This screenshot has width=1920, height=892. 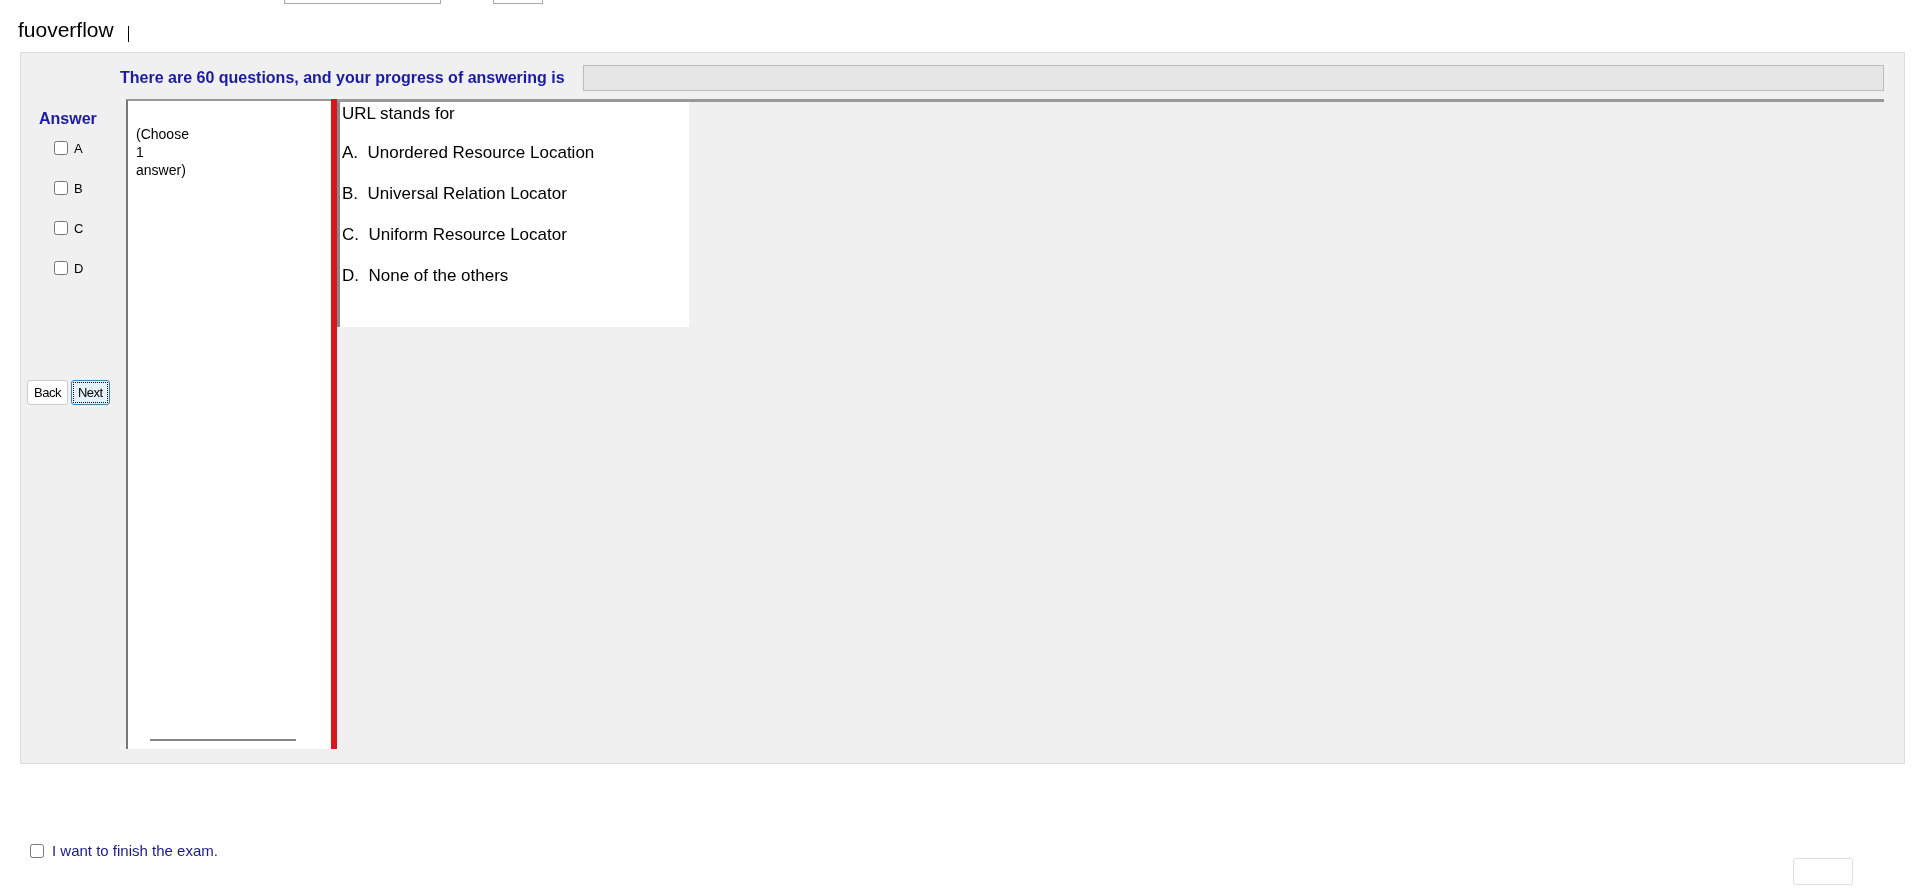 What do you see at coordinates (455, 235) in the screenshot?
I see `choice-text: C. Uniform Resource Locator` at bounding box center [455, 235].